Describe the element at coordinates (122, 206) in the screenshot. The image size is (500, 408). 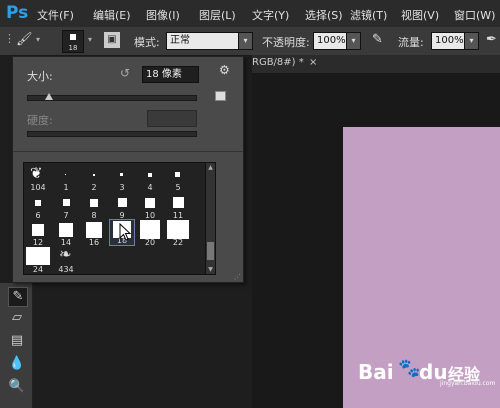
I see `preset-9: 9` at that location.